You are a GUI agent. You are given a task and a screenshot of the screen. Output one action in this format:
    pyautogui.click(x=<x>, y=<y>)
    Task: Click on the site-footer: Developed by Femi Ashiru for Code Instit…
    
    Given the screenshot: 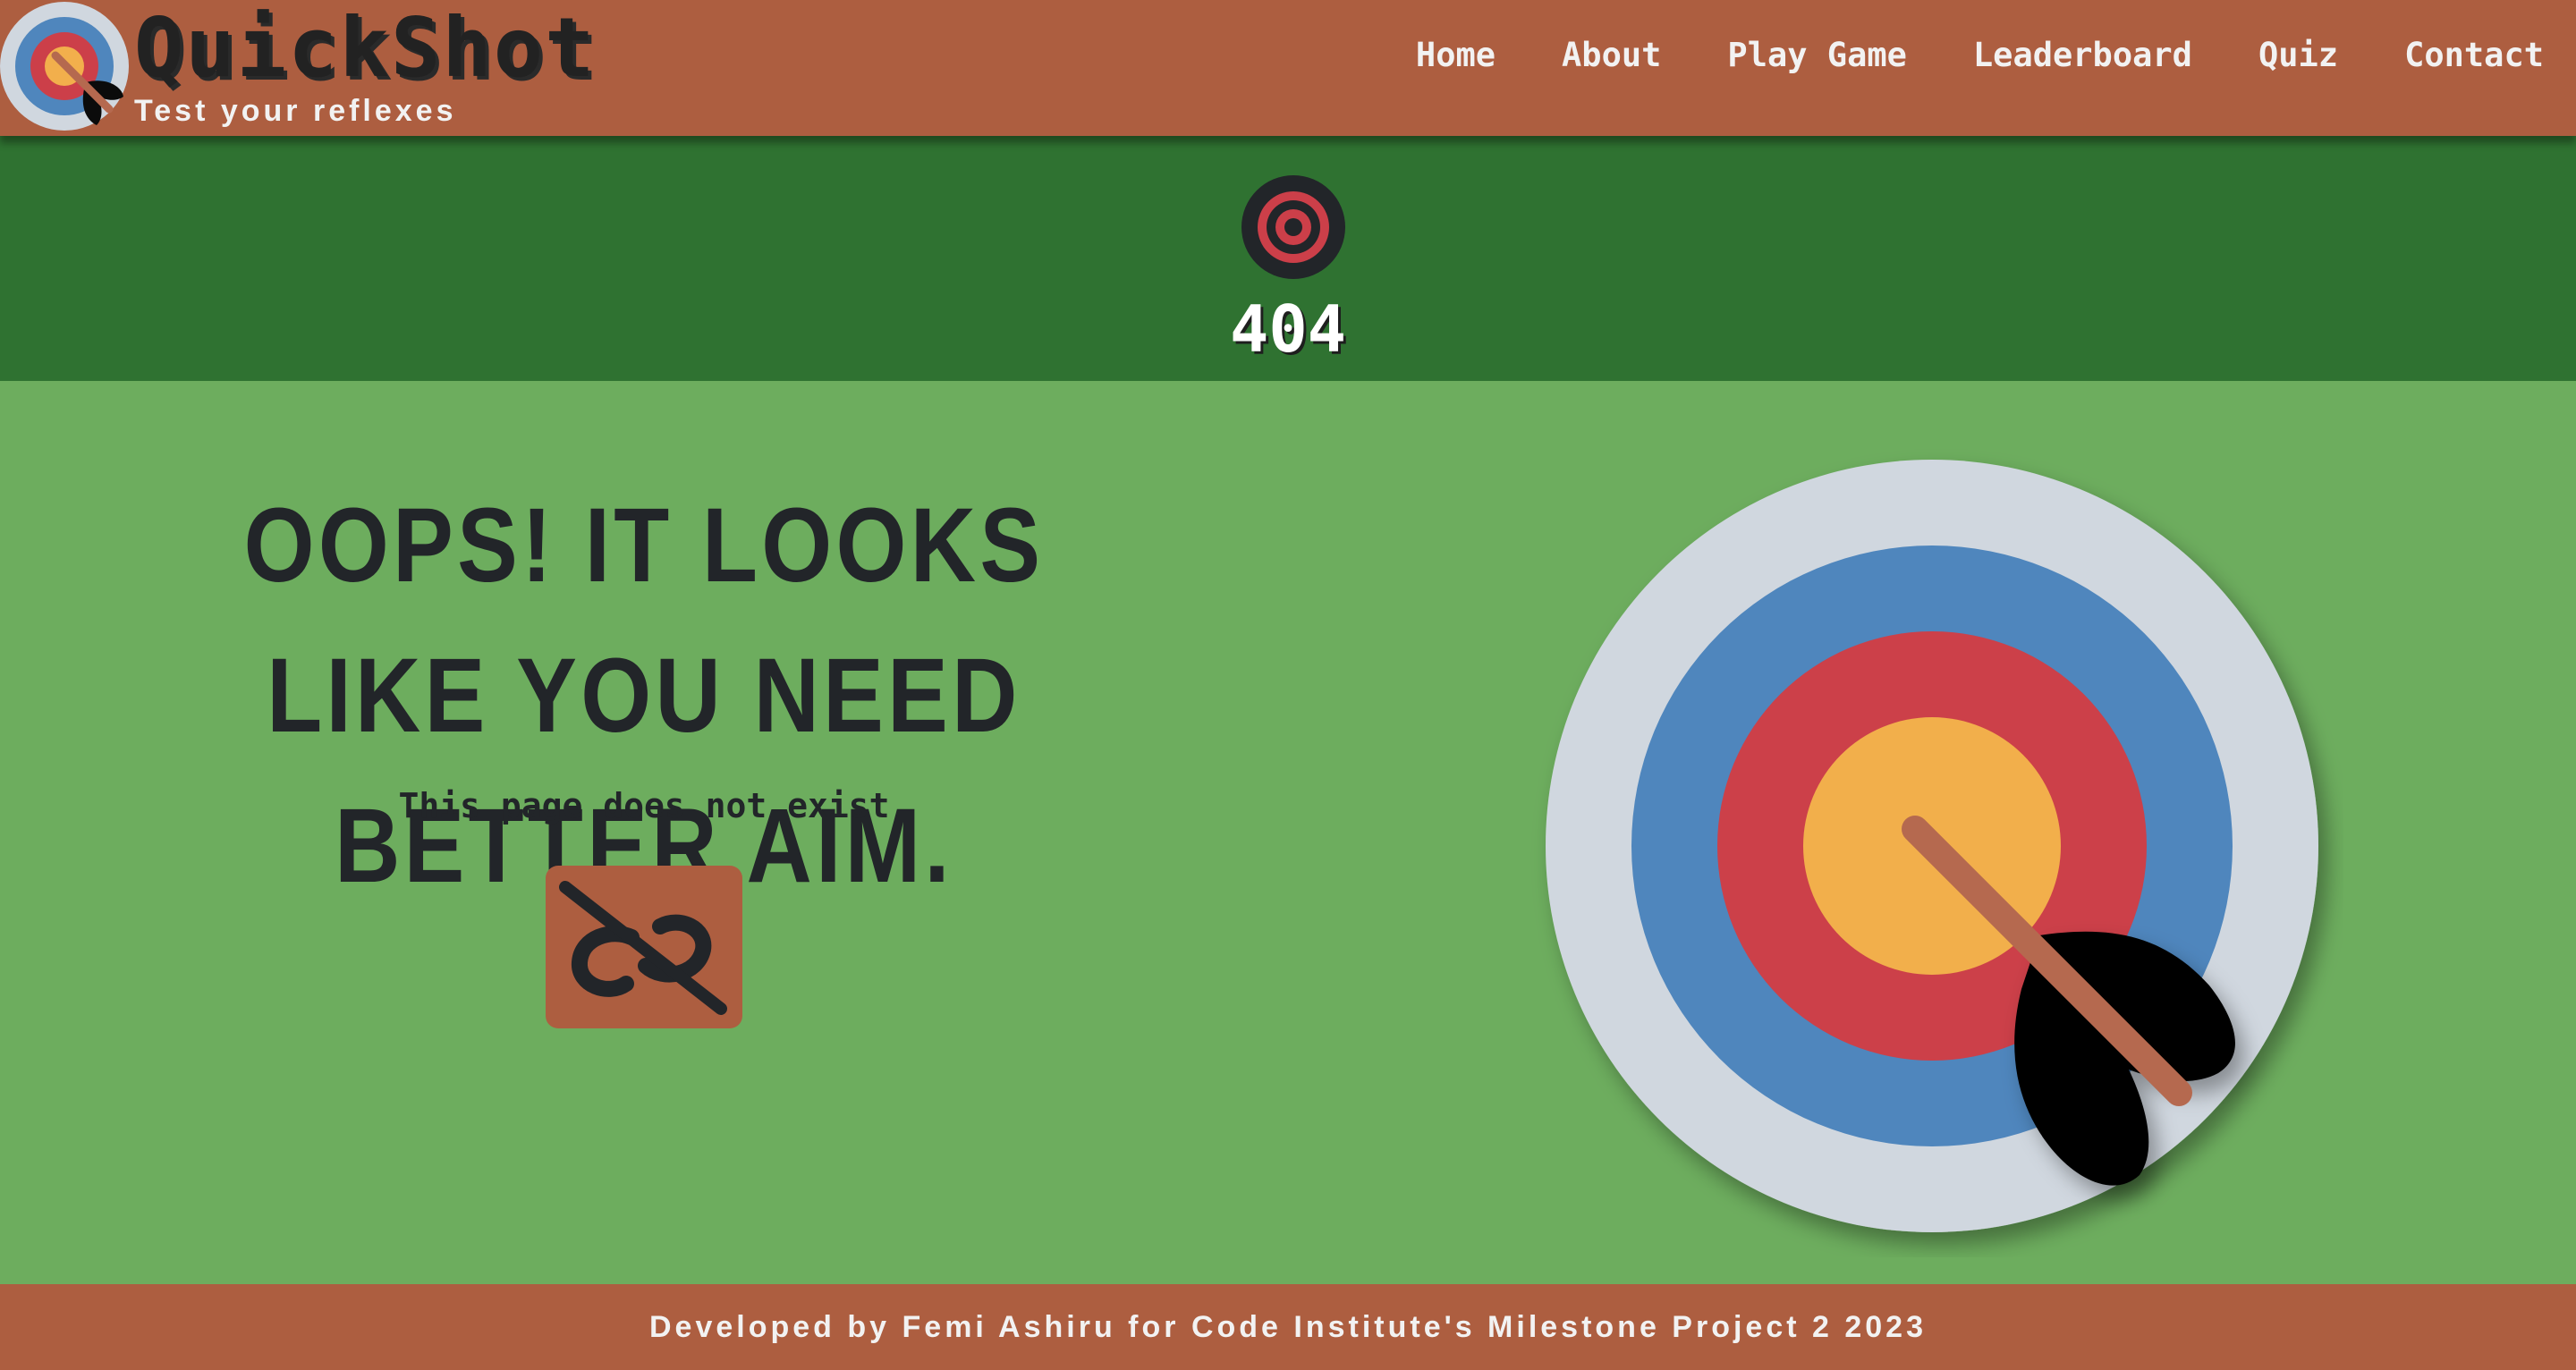 What is the action you would take?
    pyautogui.click(x=1288, y=1327)
    